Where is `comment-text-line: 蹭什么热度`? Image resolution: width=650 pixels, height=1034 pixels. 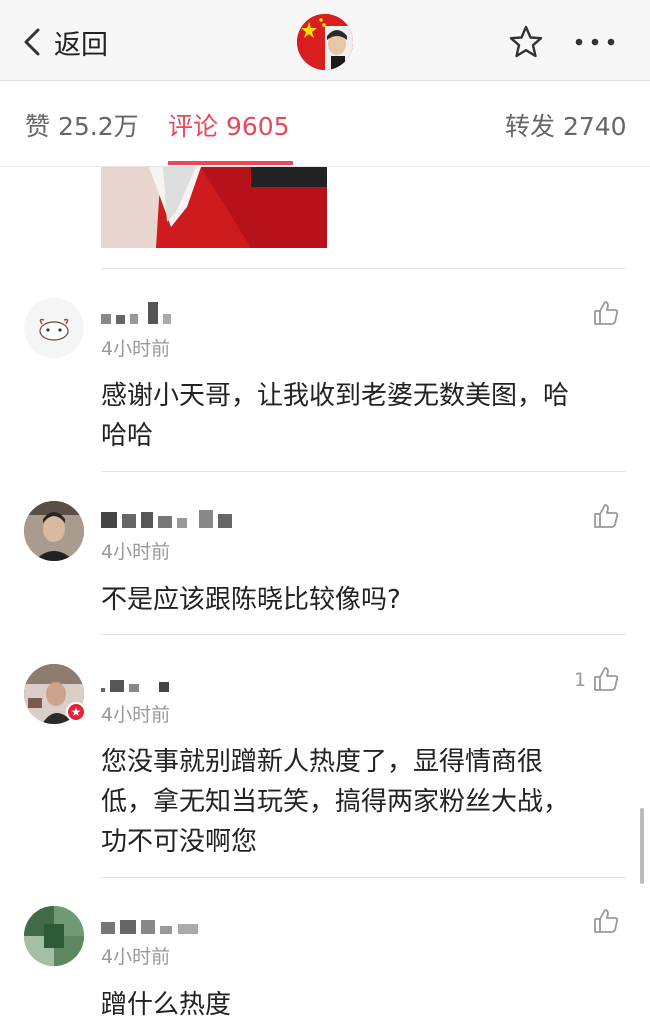
comment-text-line: 蹭什么热度 is located at coordinates (166, 1005).